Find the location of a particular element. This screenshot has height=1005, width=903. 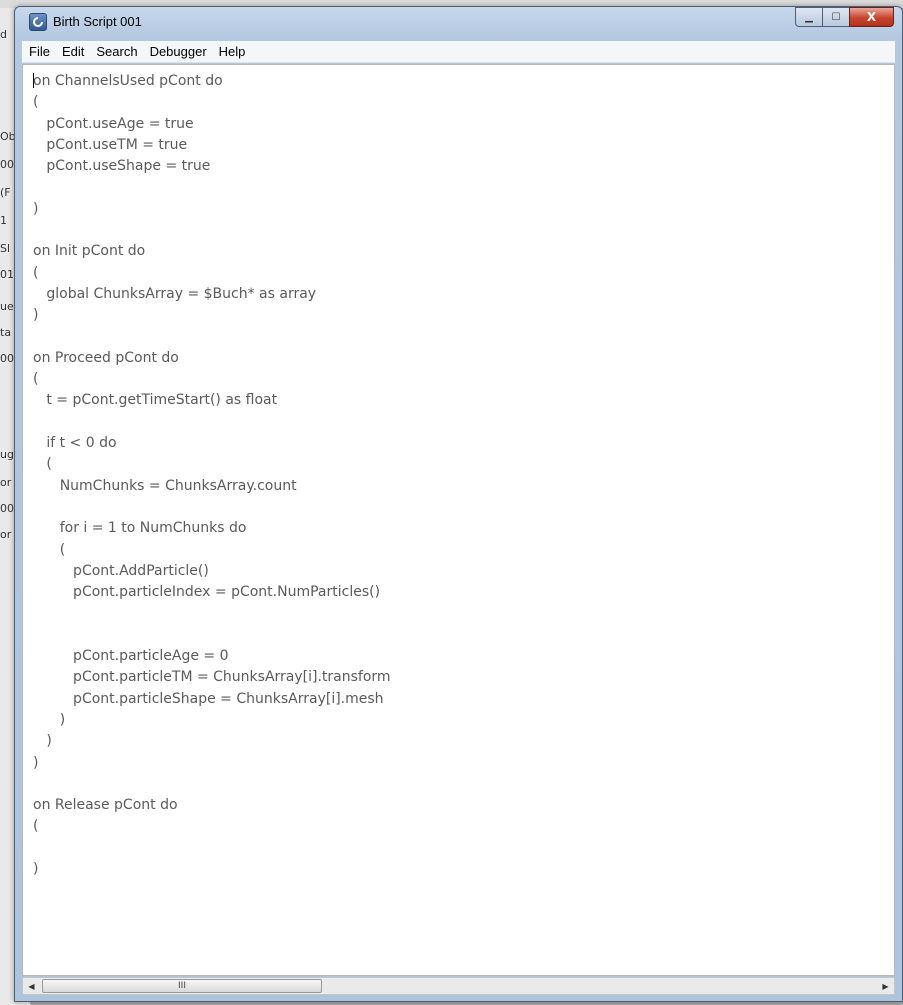

scroll-left-icon: ◀ is located at coordinates (31, 986).